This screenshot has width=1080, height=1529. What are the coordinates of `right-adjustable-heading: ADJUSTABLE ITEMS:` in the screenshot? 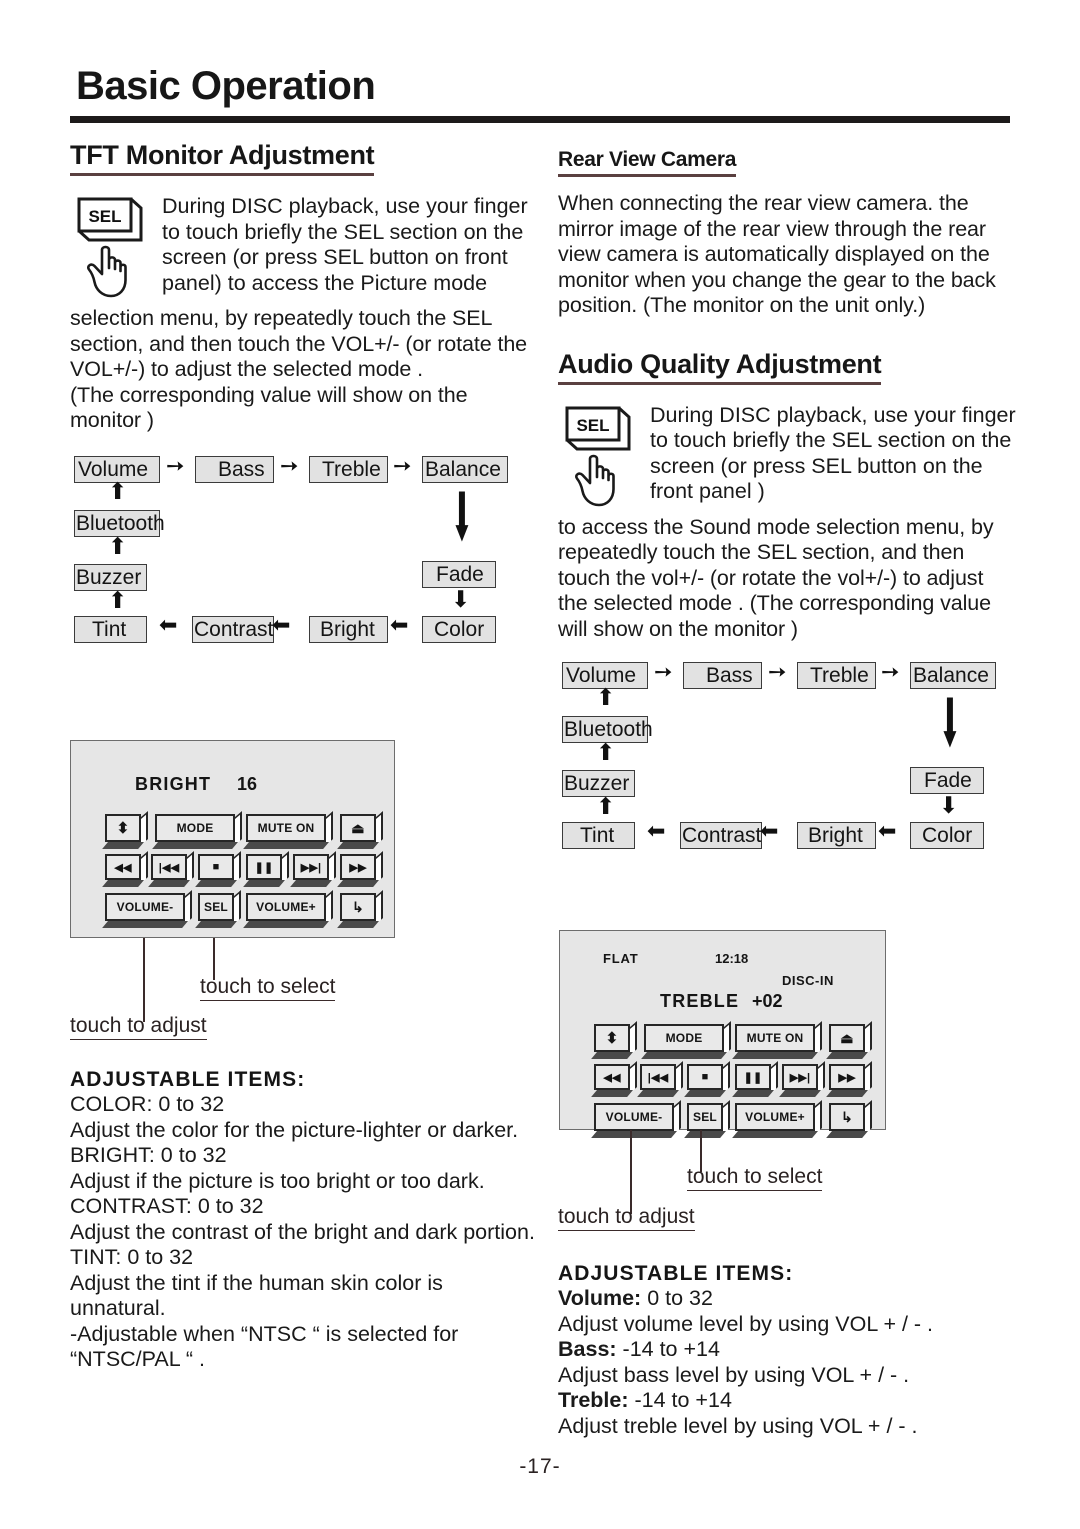 It's located at (676, 1273).